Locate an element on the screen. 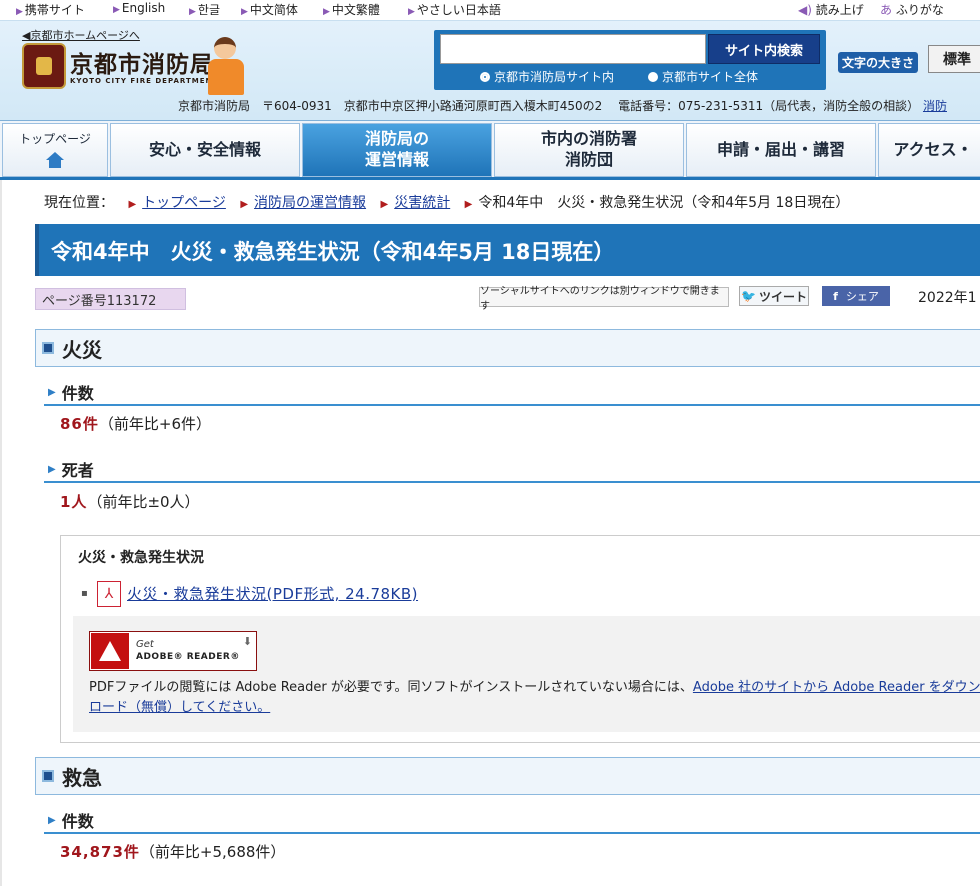 The width and height of the screenshot is (980, 886). fire-count-stat: 86件（前年比+6件） is located at coordinates (135, 424).